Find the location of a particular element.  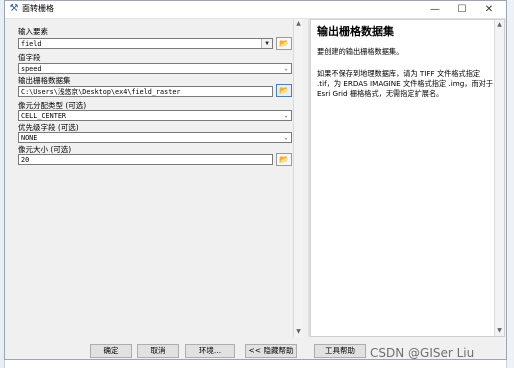

help-paragraph-1: 要创建的输出栅格数据集。 is located at coordinates (360, 51).